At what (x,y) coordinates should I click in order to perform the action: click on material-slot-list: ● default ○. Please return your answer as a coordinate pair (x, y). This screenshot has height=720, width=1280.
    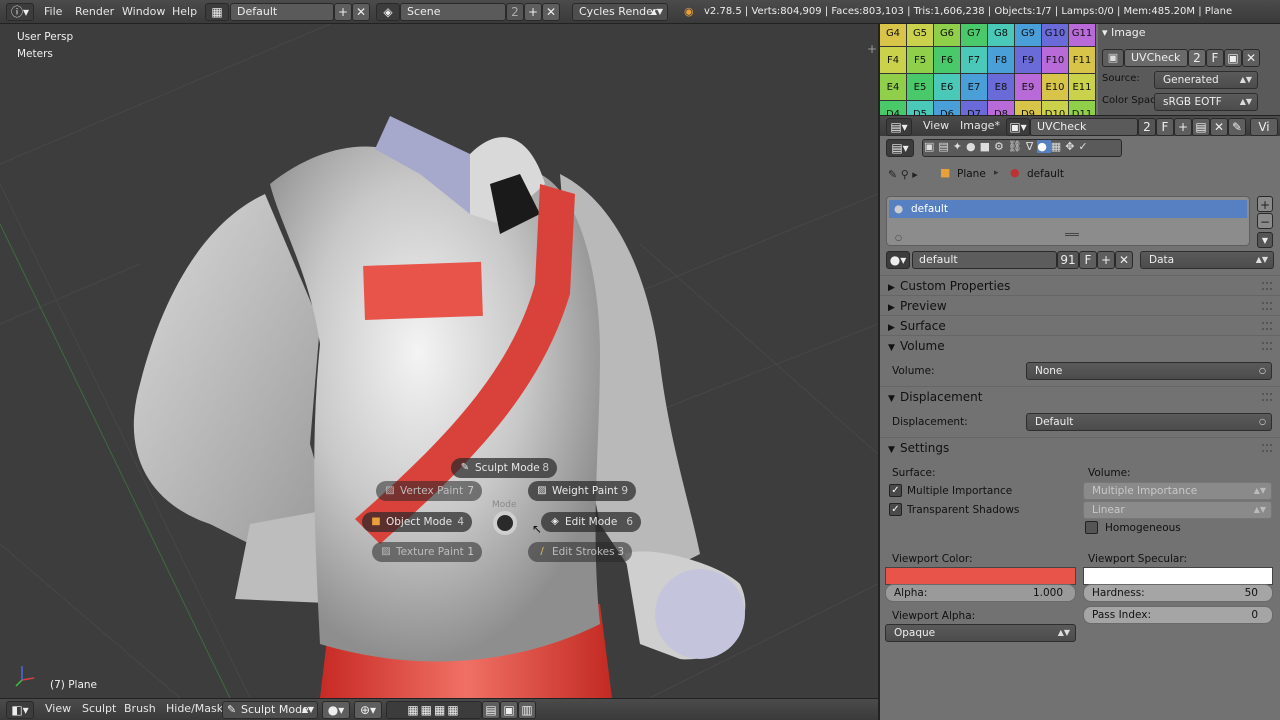
    Looking at the image, I should click on (1068, 221).